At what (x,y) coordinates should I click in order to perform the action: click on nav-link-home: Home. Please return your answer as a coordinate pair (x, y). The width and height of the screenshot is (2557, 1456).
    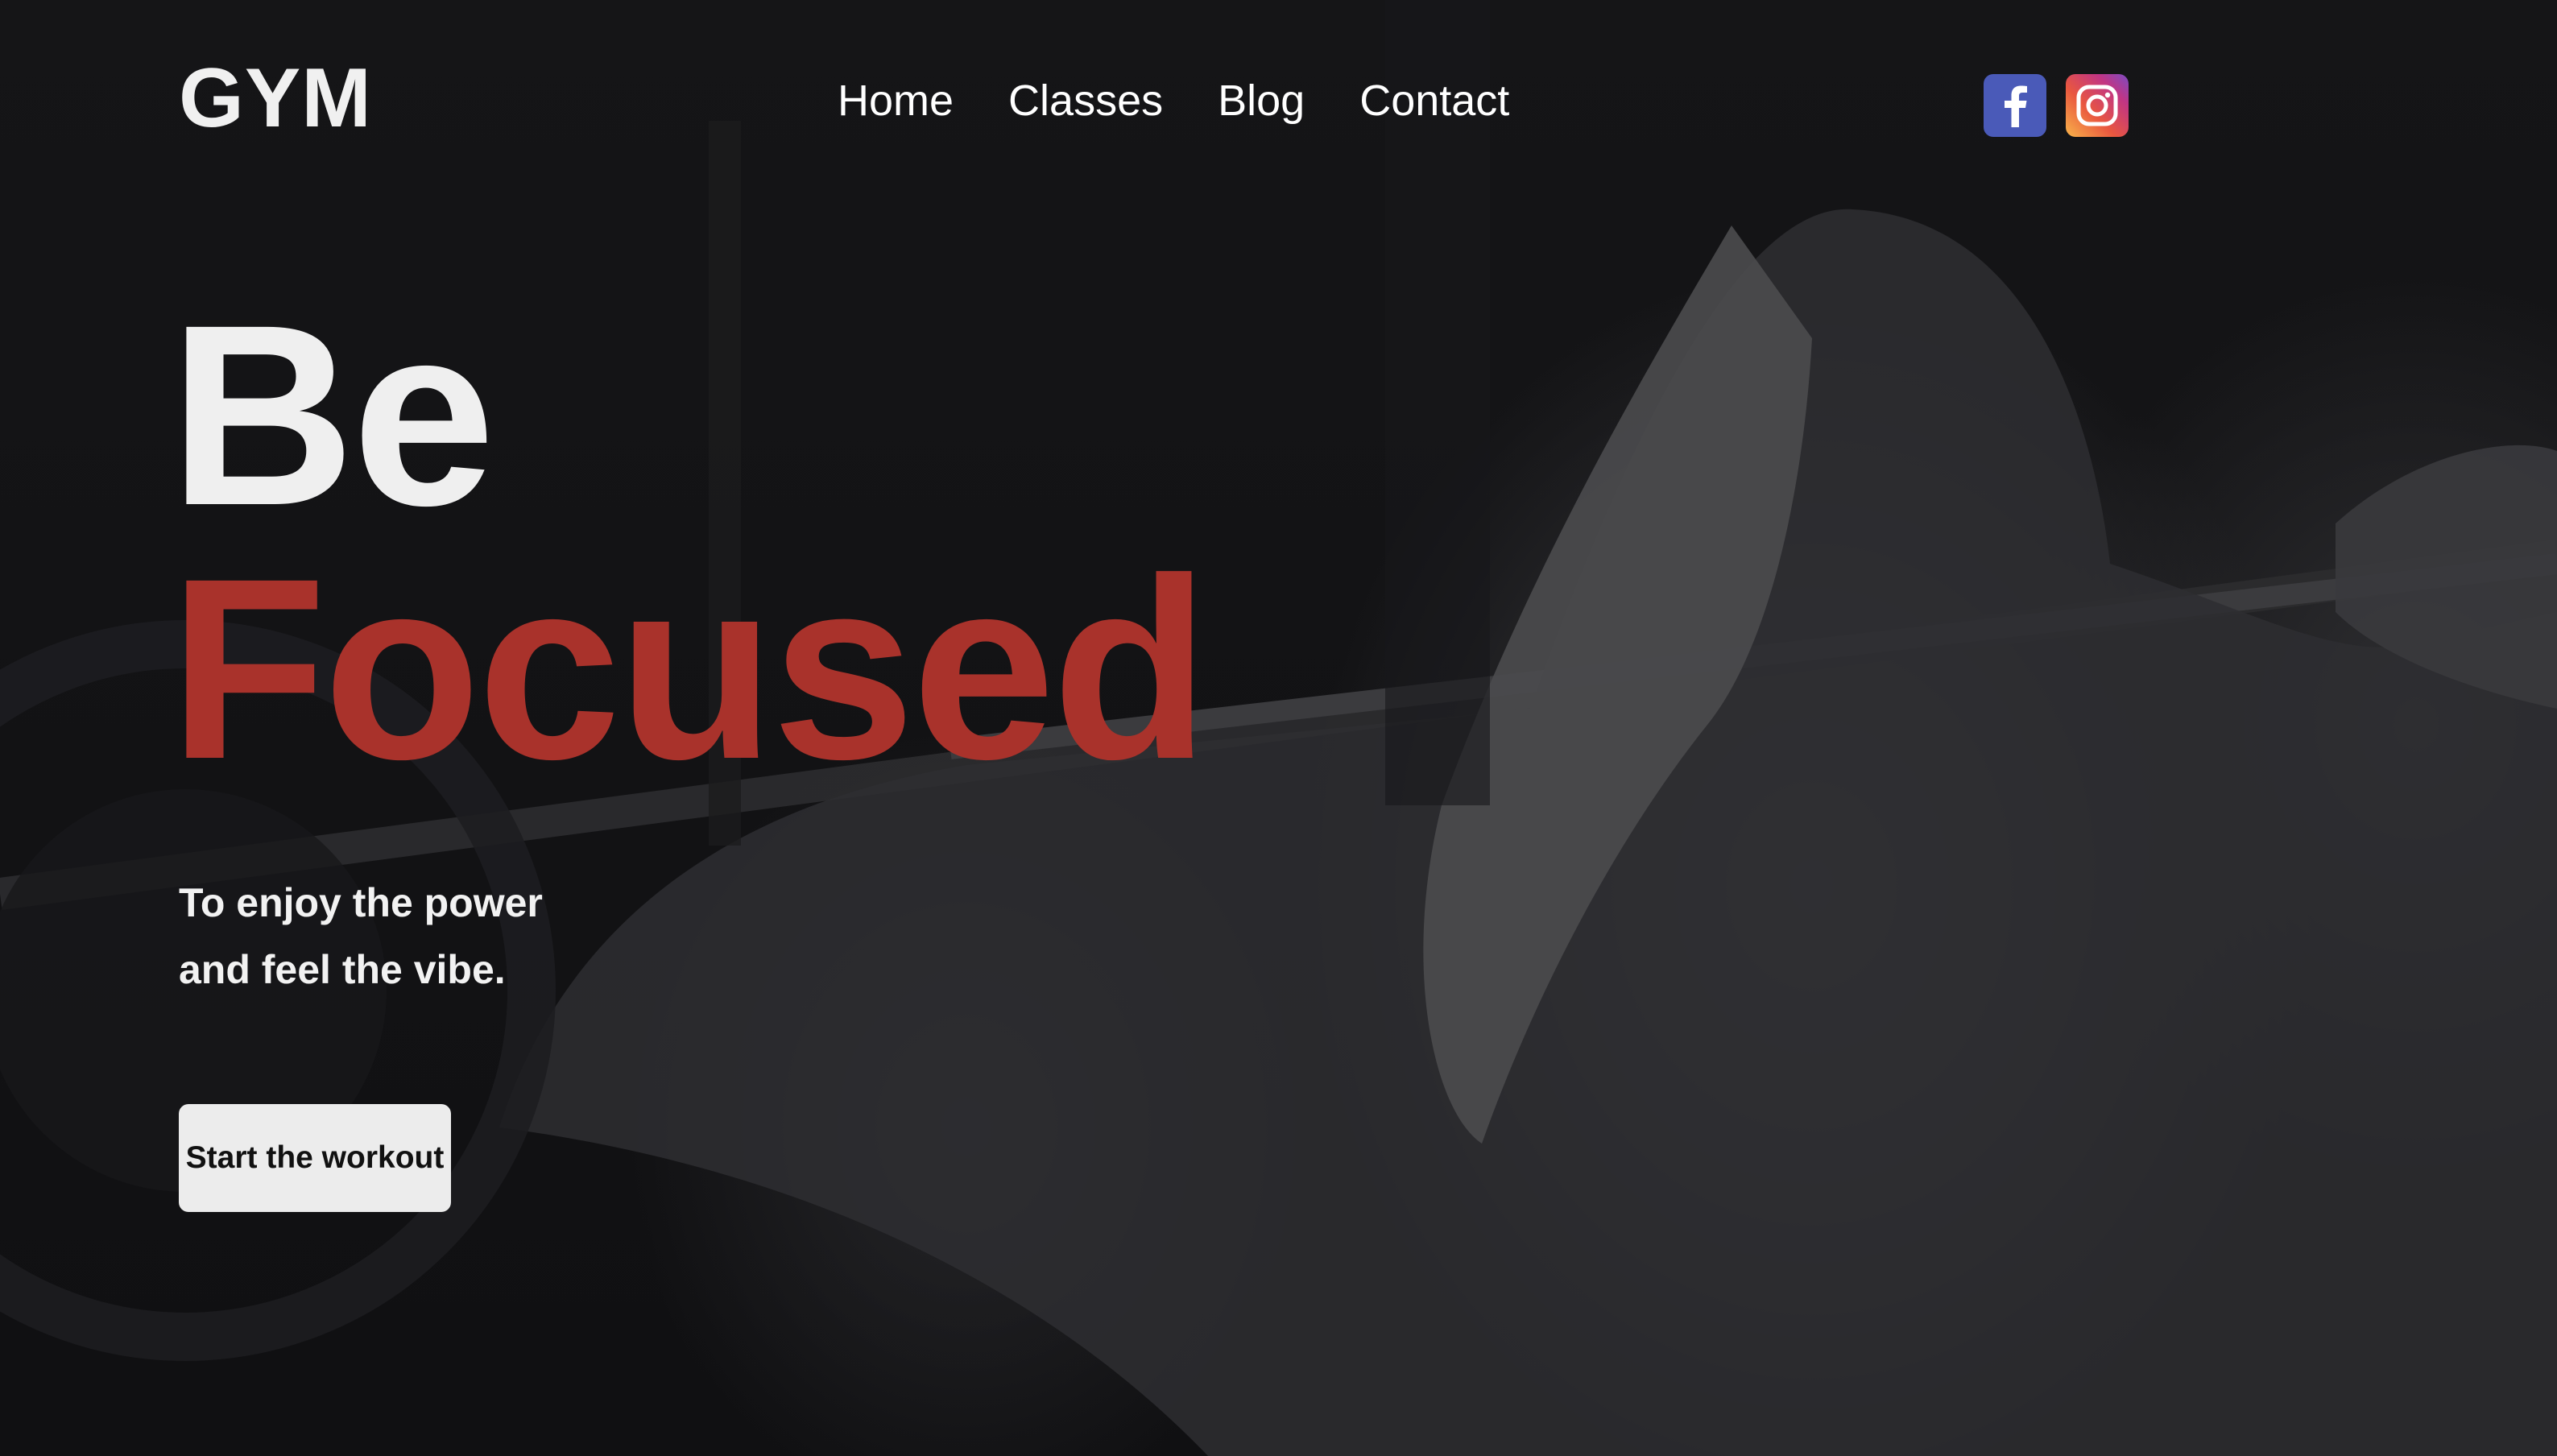
    Looking at the image, I should click on (896, 100).